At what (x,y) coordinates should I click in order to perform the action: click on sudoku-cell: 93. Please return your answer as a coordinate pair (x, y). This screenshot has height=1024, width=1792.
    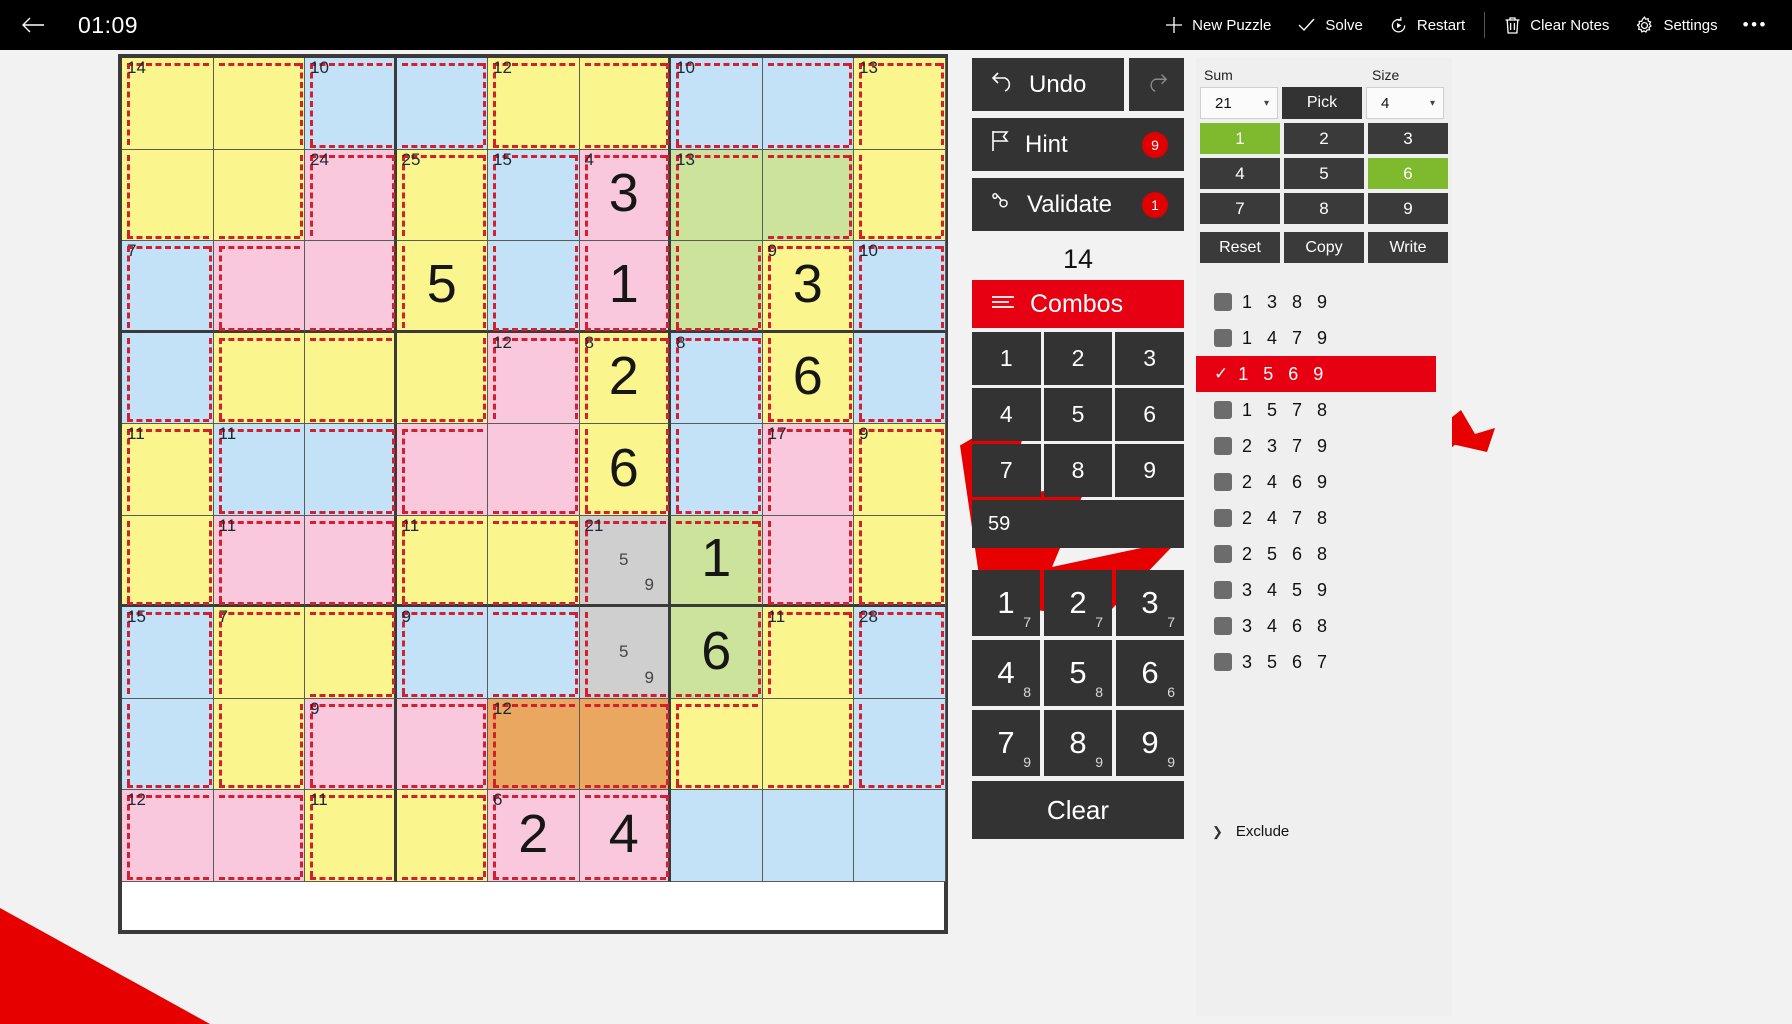
    Looking at the image, I should click on (808, 287).